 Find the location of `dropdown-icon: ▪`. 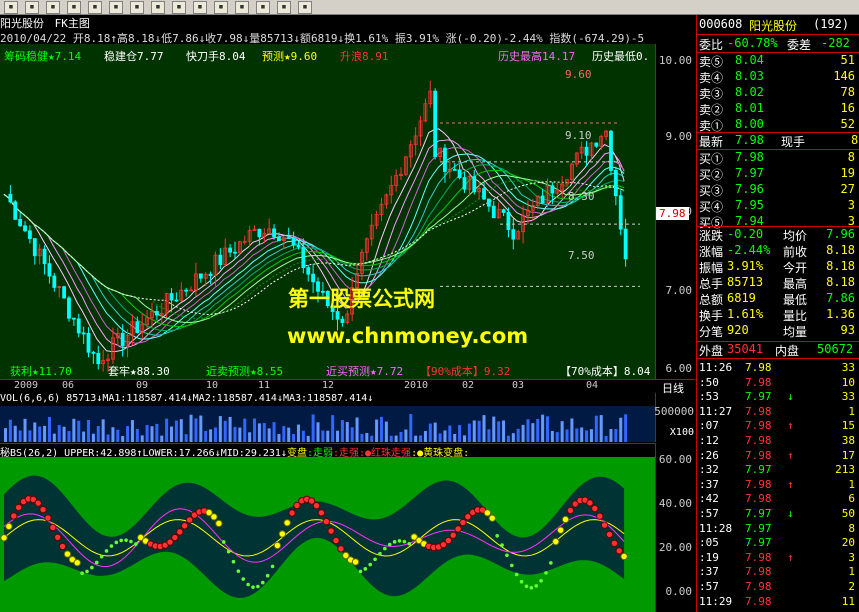

dropdown-icon: ▪ is located at coordinates (305, 7).